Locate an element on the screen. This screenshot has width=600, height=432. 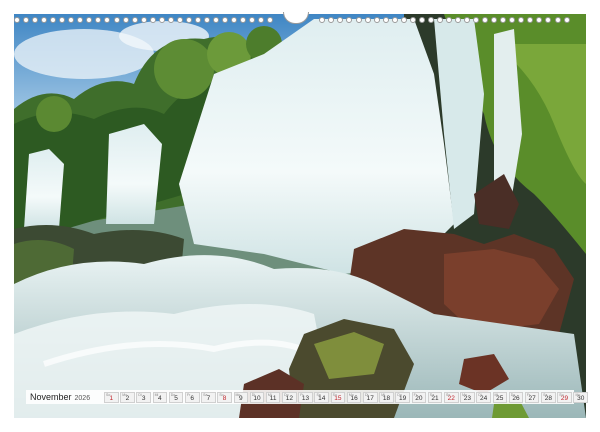
day-cell: Fr 20 is located at coordinates (419, 397).